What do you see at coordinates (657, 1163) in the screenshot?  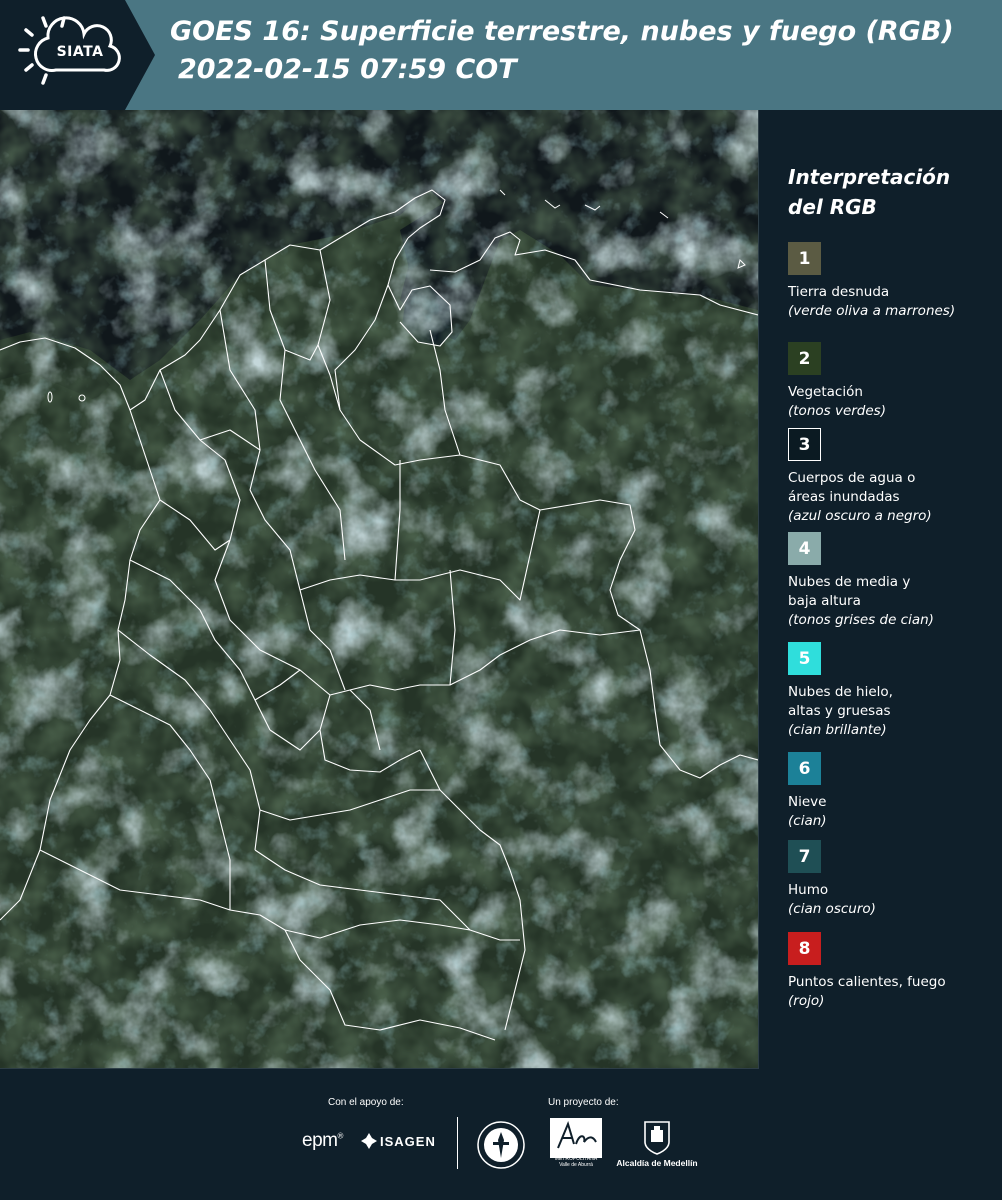 I see `alcaldia-name: Alcaldía de Medellín` at bounding box center [657, 1163].